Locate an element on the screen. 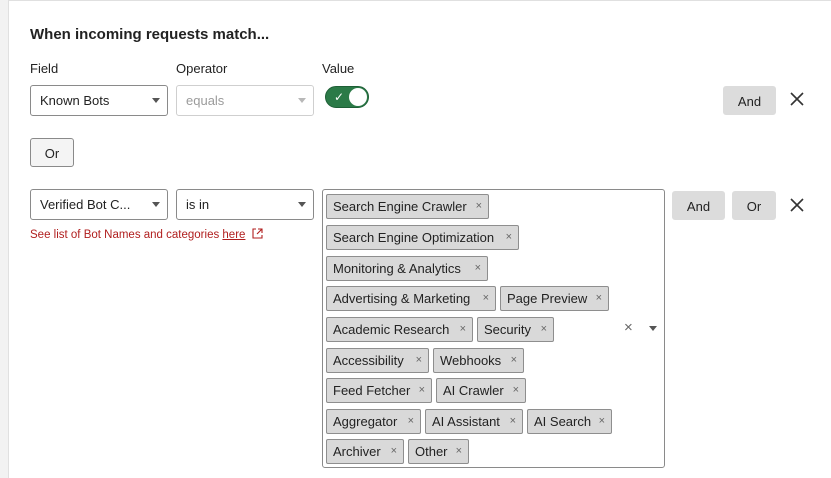 Image resolution: width=831 pixels, height=478 pixels. operator-select-equals: equals is located at coordinates (245, 100).